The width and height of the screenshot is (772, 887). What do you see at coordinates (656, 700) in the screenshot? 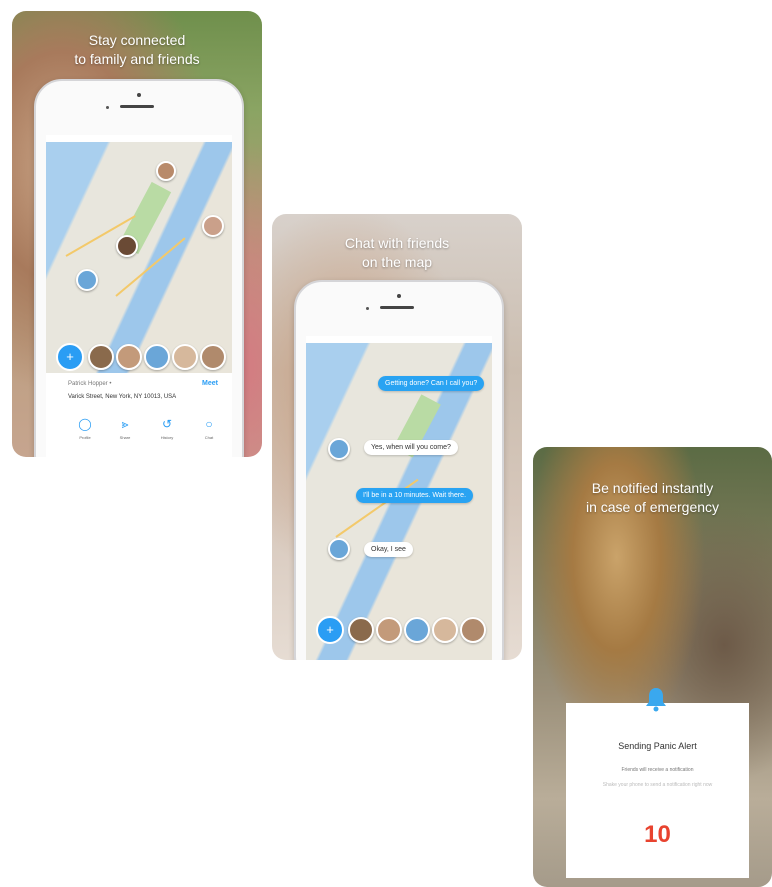
I see `bell-icon` at bounding box center [656, 700].